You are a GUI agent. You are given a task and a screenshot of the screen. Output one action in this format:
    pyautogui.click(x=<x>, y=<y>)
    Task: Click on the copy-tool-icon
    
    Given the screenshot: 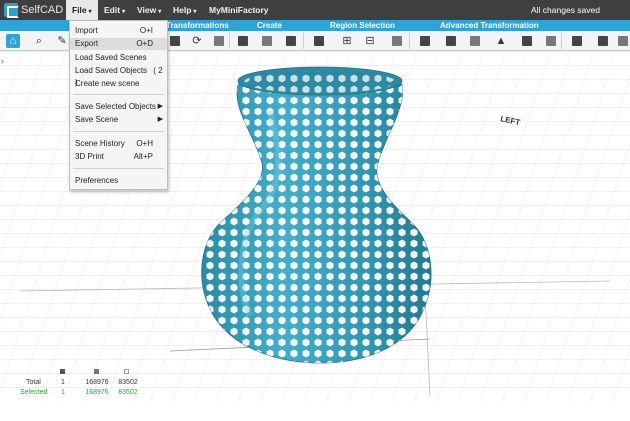 What is the action you would take?
    pyautogui.click(x=603, y=41)
    